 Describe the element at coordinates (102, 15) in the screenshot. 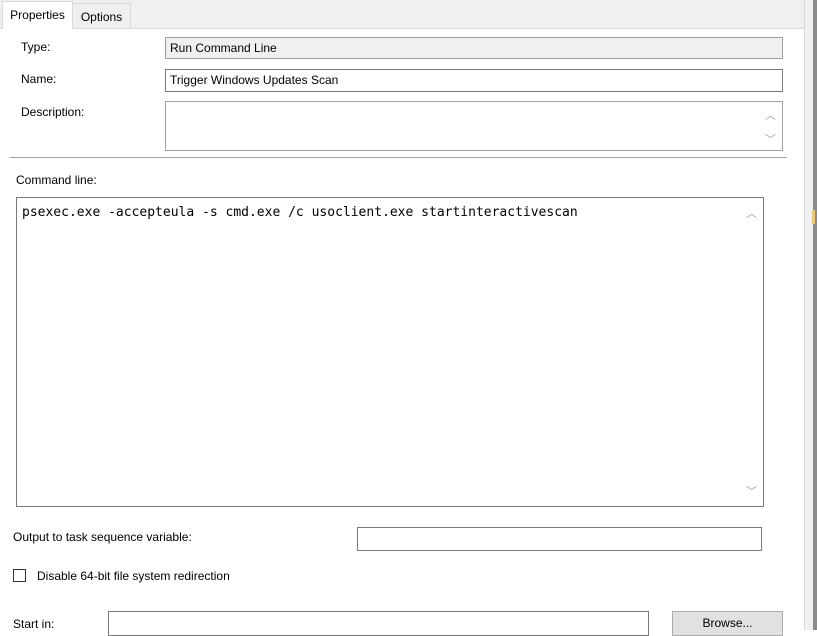

I see `tab-options: Options` at that location.